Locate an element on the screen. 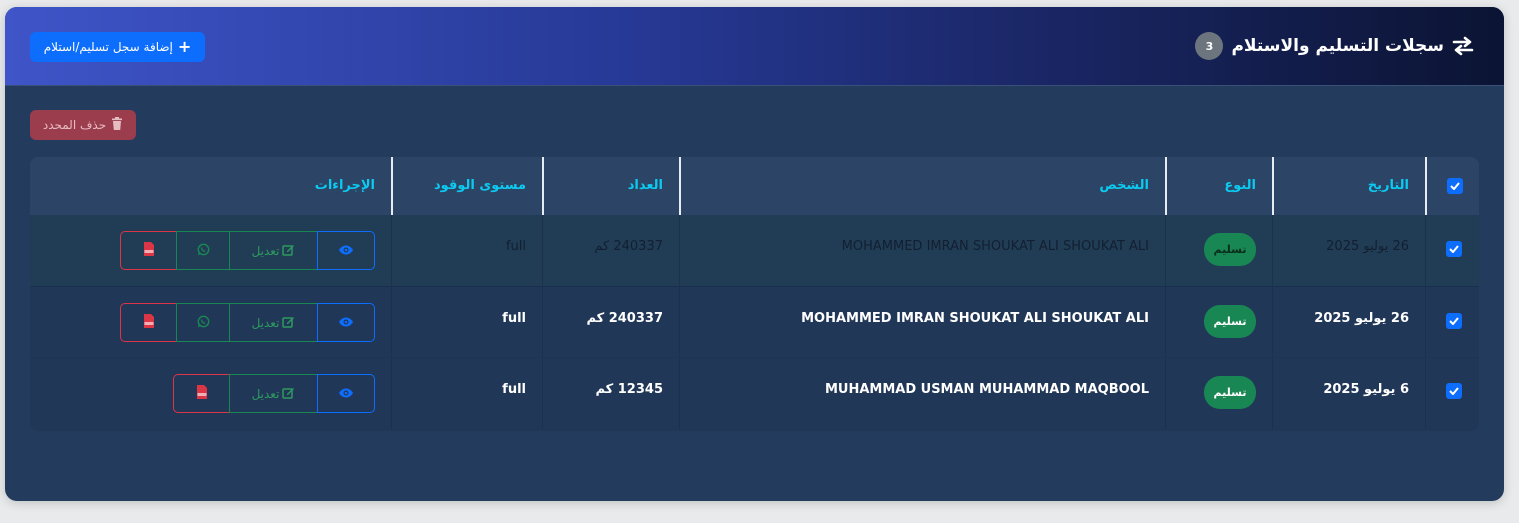 This screenshot has width=1519, height=523. column-header-meter: العداد is located at coordinates (610, 186).